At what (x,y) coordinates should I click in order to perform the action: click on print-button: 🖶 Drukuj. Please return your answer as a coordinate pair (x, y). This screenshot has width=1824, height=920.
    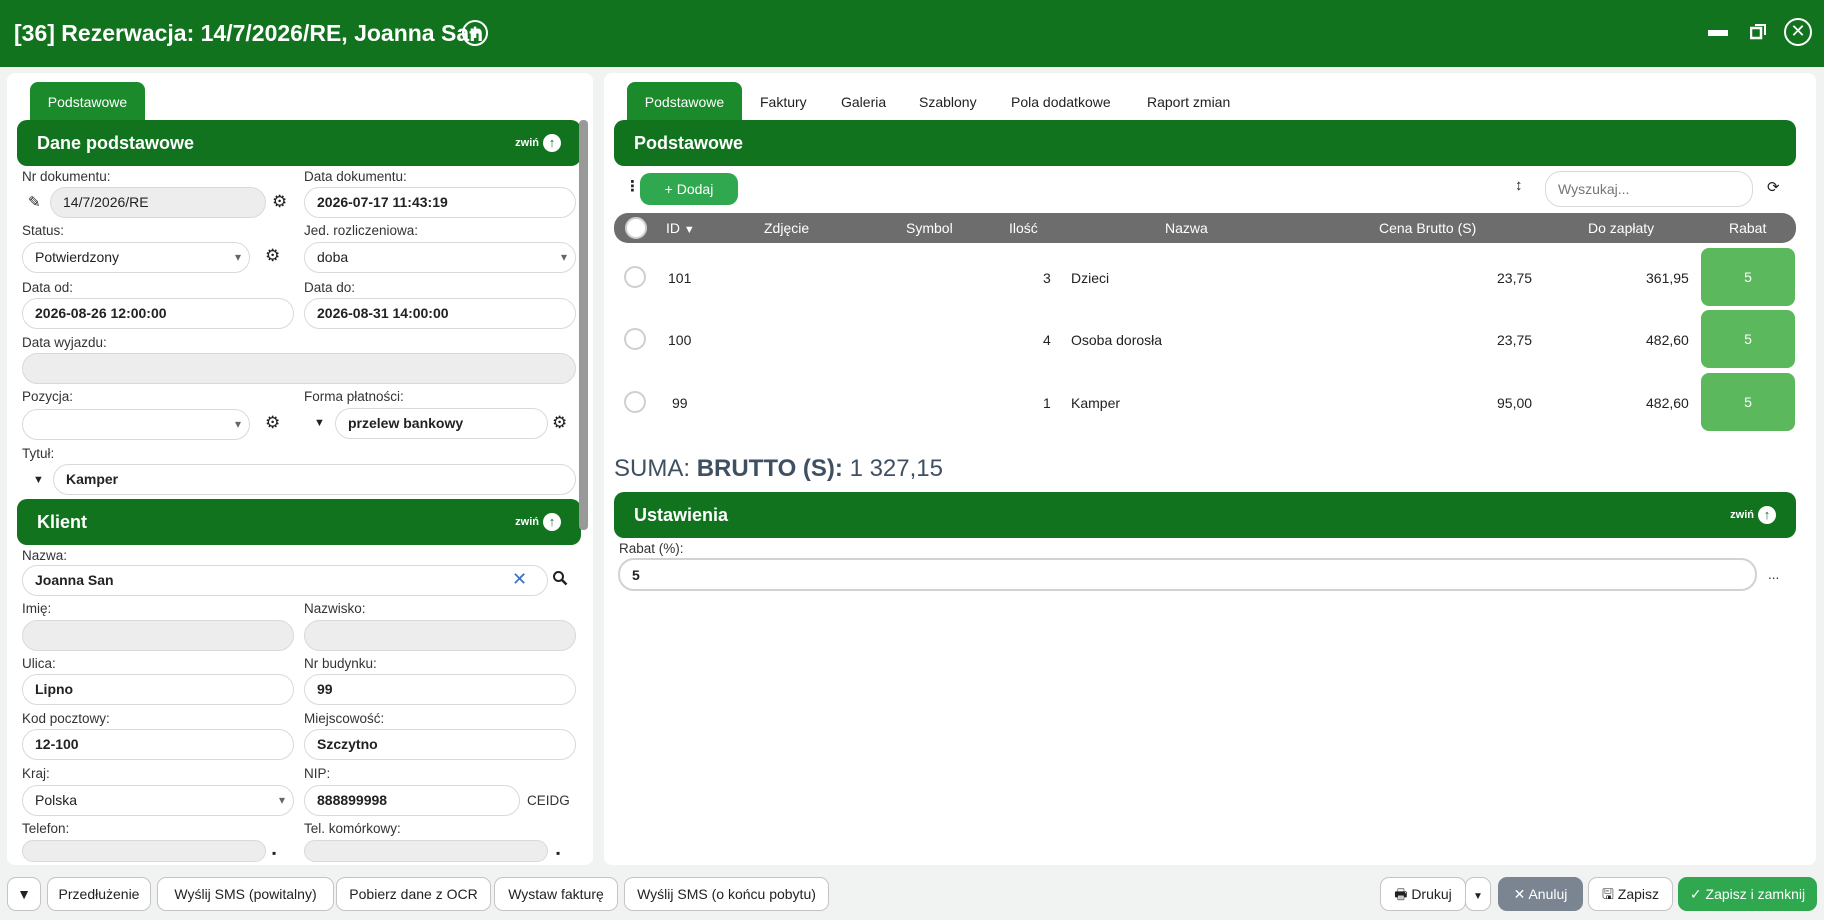
    Looking at the image, I should click on (1423, 894).